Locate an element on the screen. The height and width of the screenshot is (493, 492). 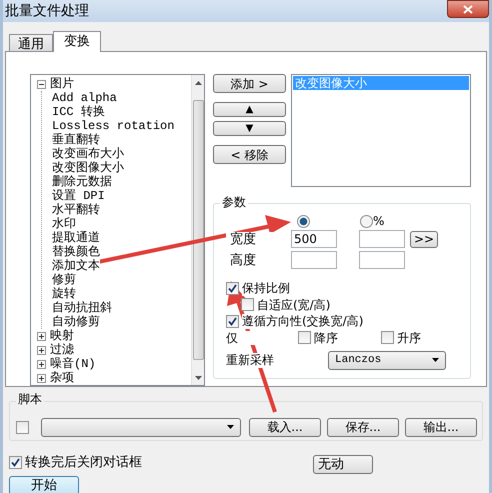
tree-item: 自动修剪 is located at coordinates (76, 322).